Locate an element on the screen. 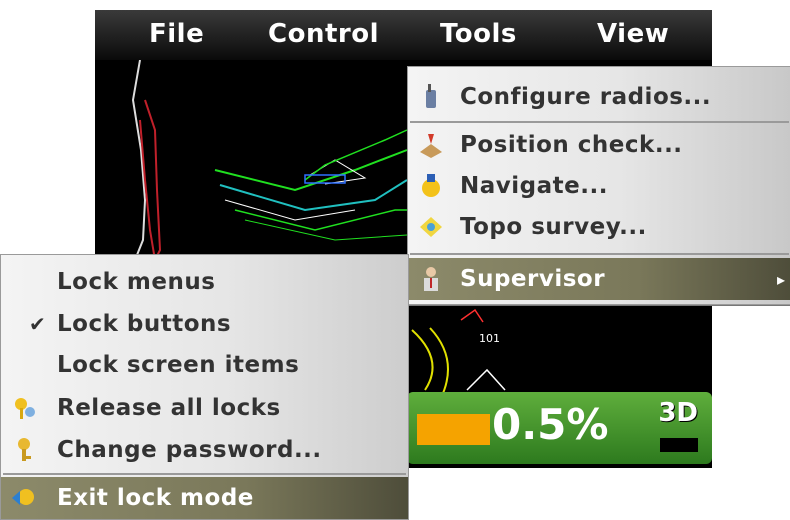 Image resolution: width=790 pixels, height=520 pixels. fix-mode-badge: 3D is located at coordinates (678, 413).